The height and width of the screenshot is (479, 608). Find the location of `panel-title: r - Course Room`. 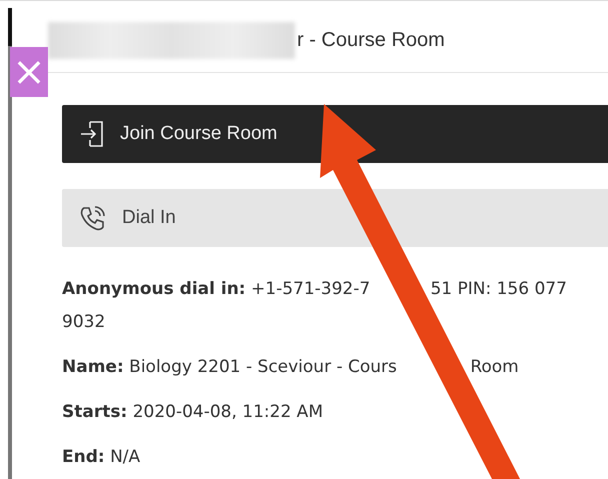

panel-title: r - Course Room is located at coordinates (371, 40).